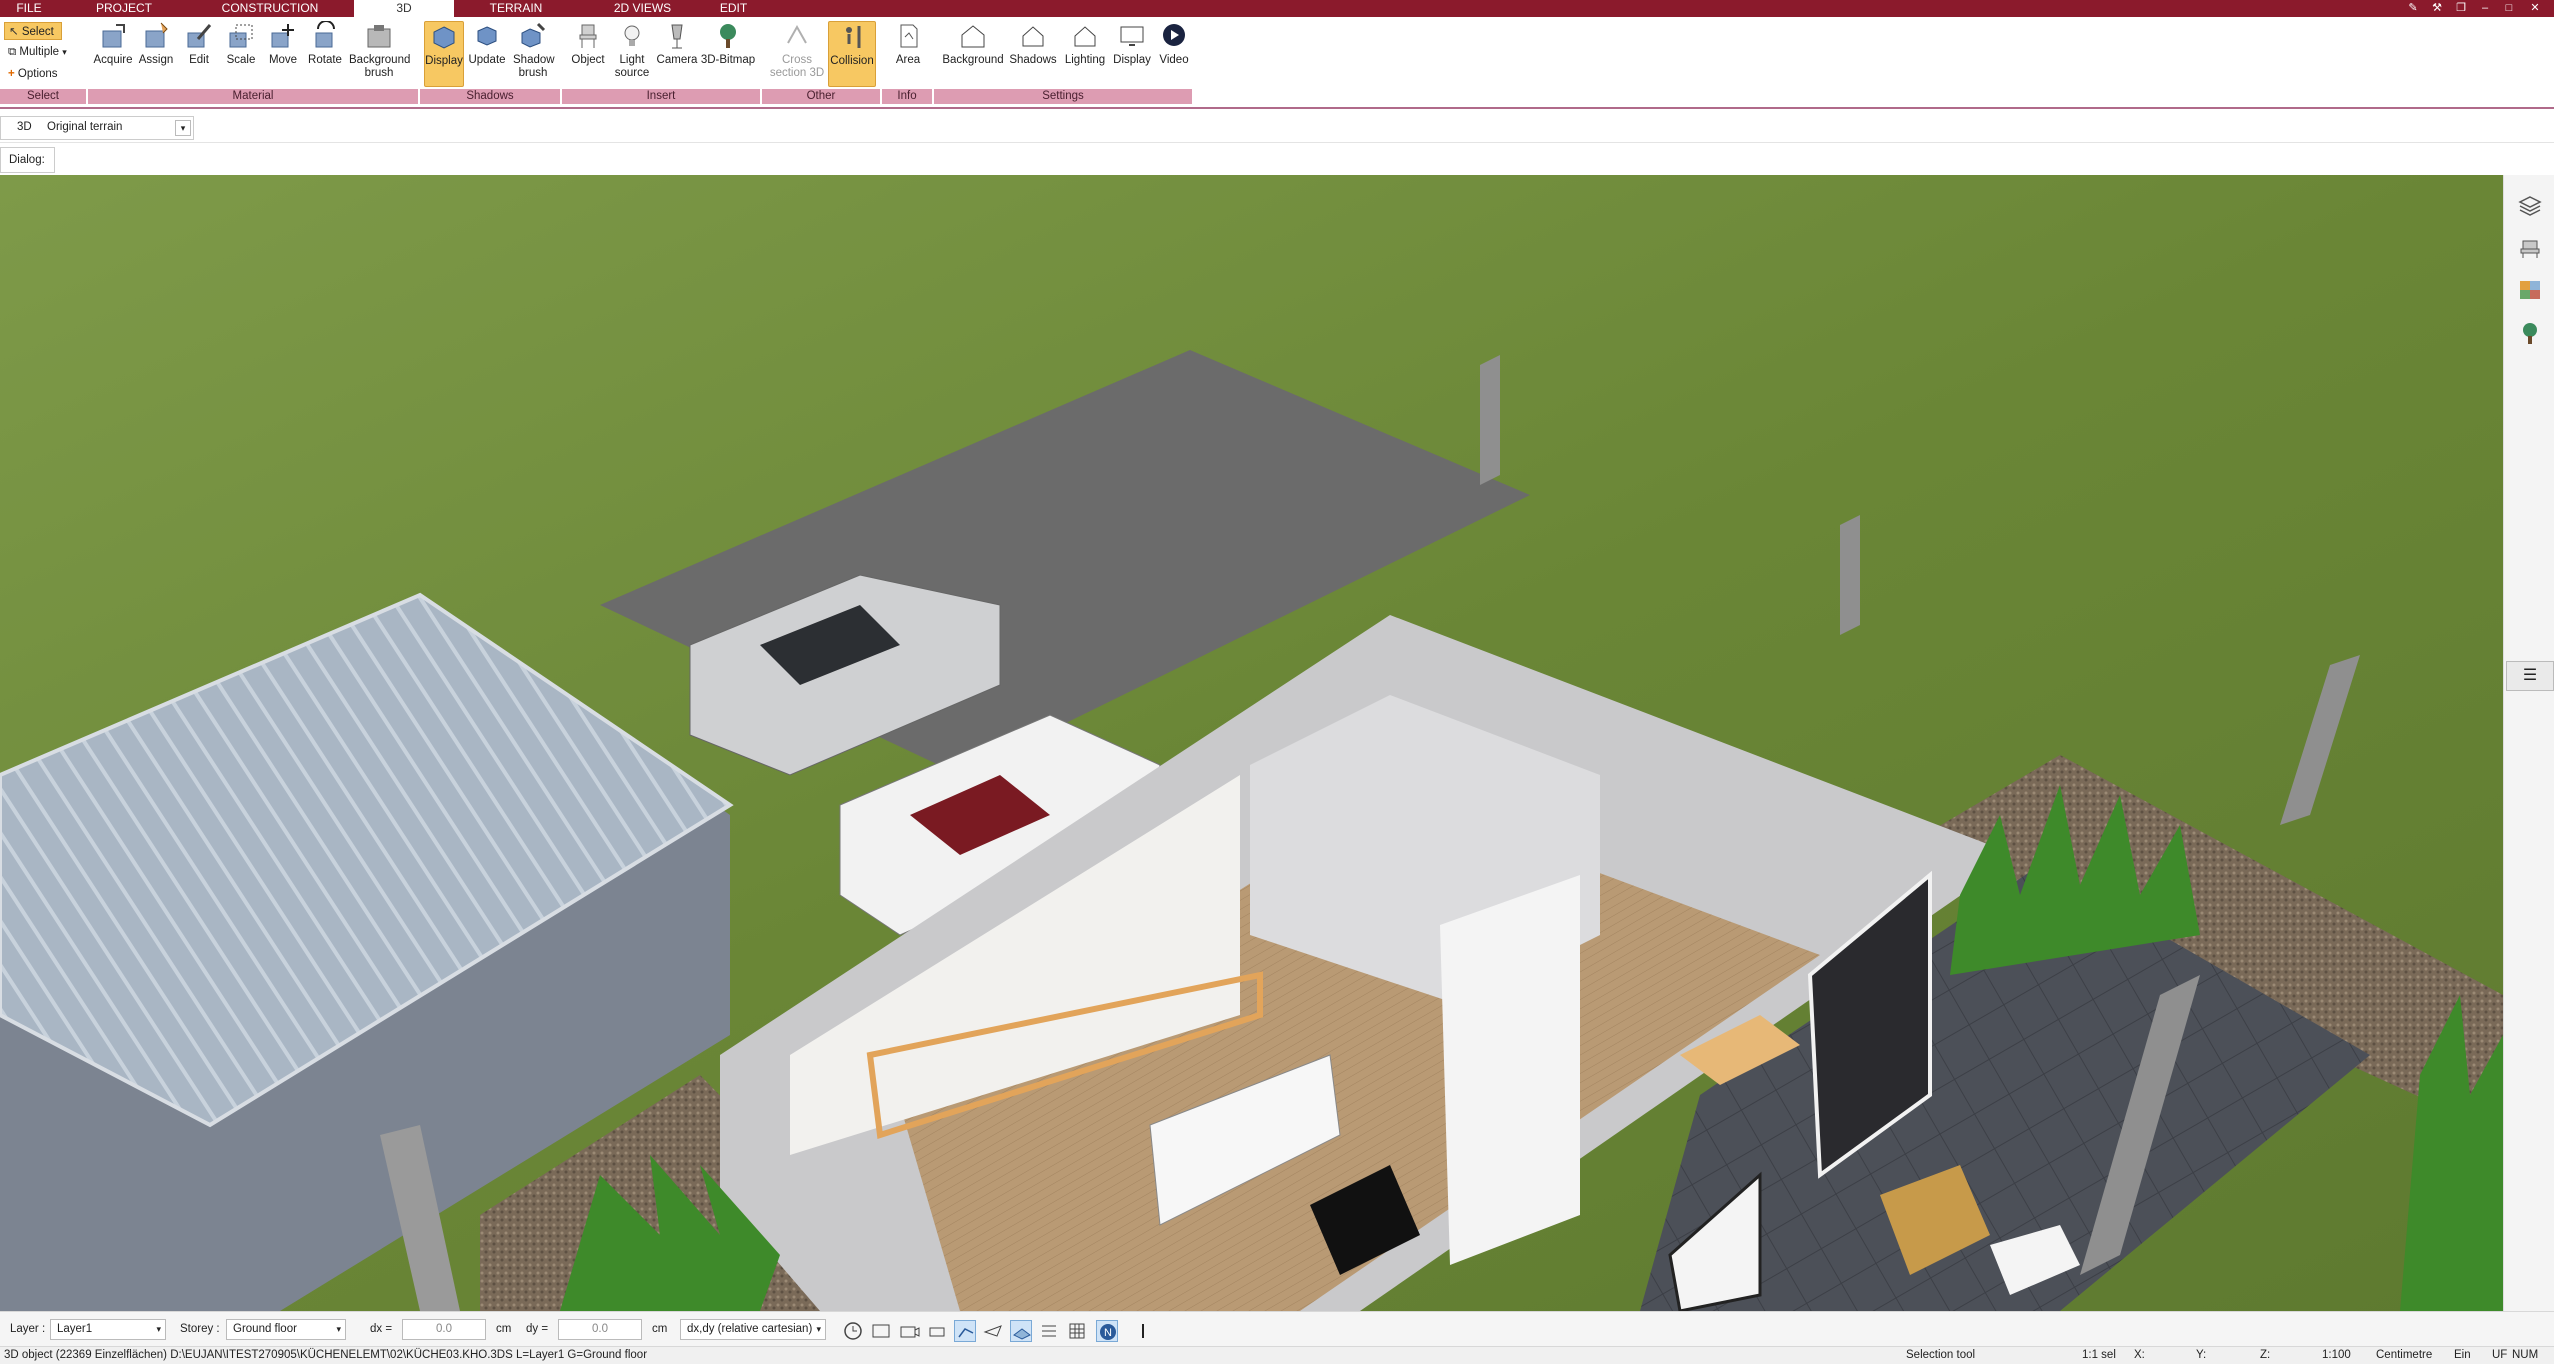 Image resolution: width=2554 pixels, height=1364 pixels. I want to click on 3d-bitmap-button: 3D-Bitmap, so click(728, 44).